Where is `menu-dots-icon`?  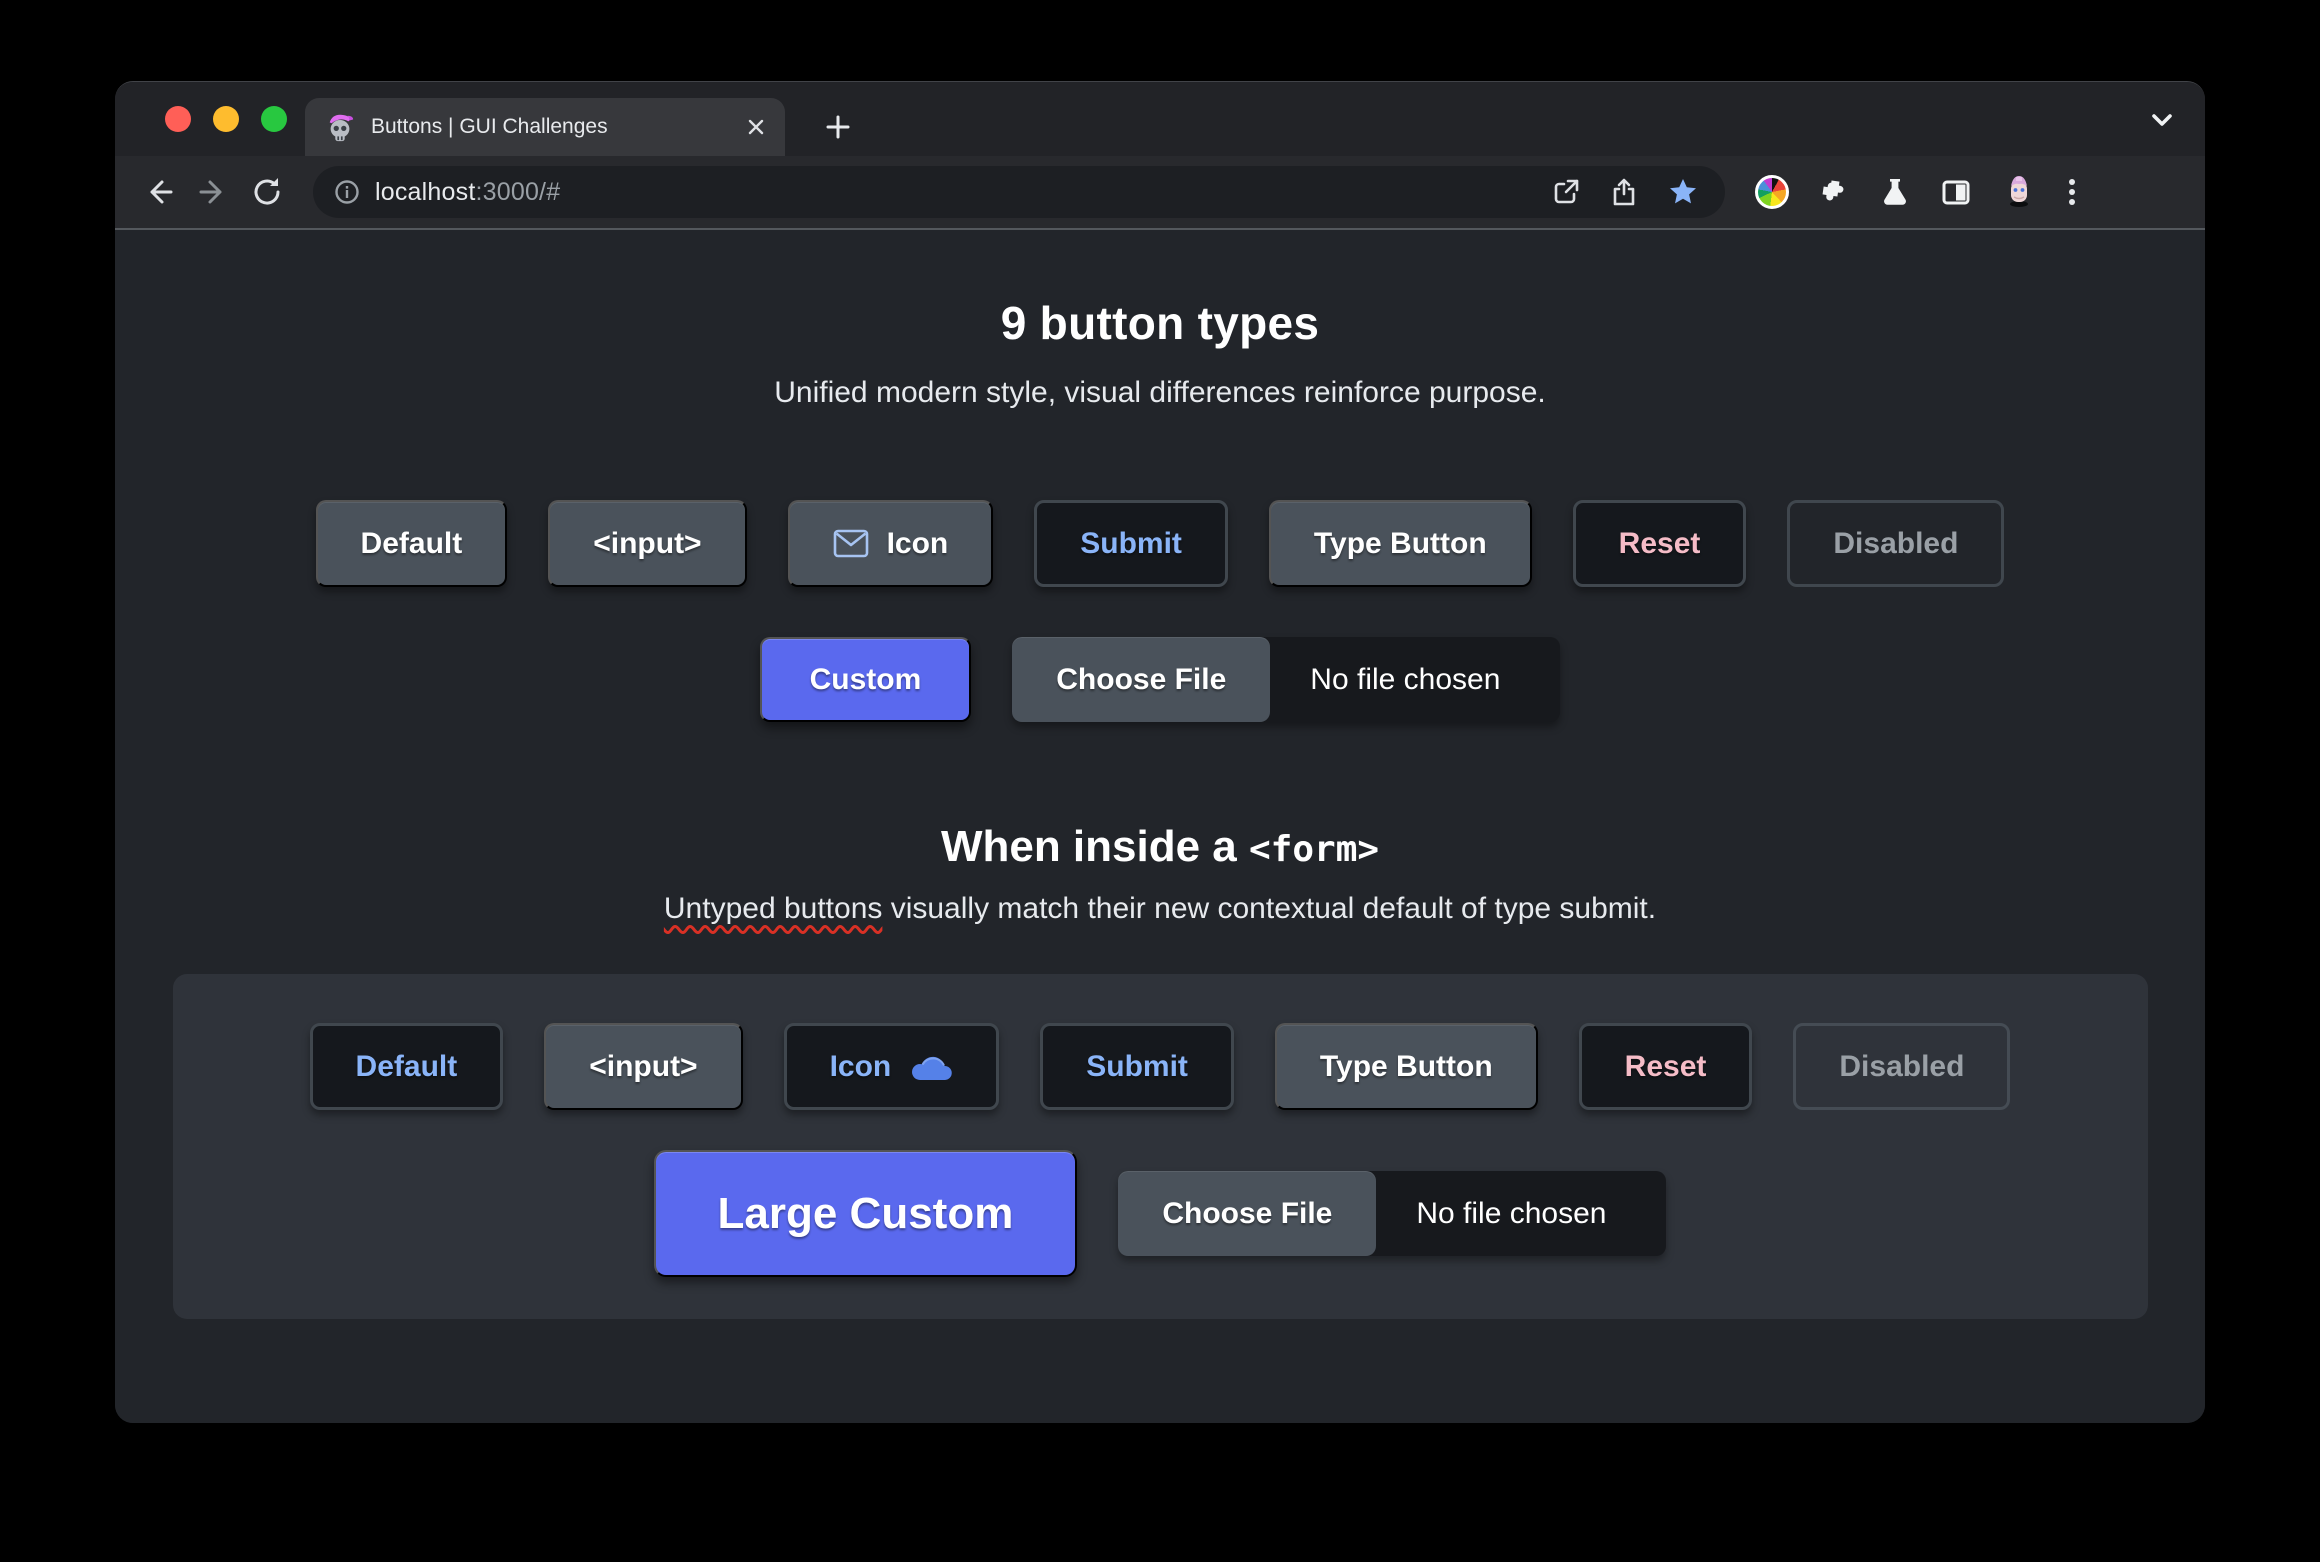
menu-dots-icon is located at coordinates (2072, 192).